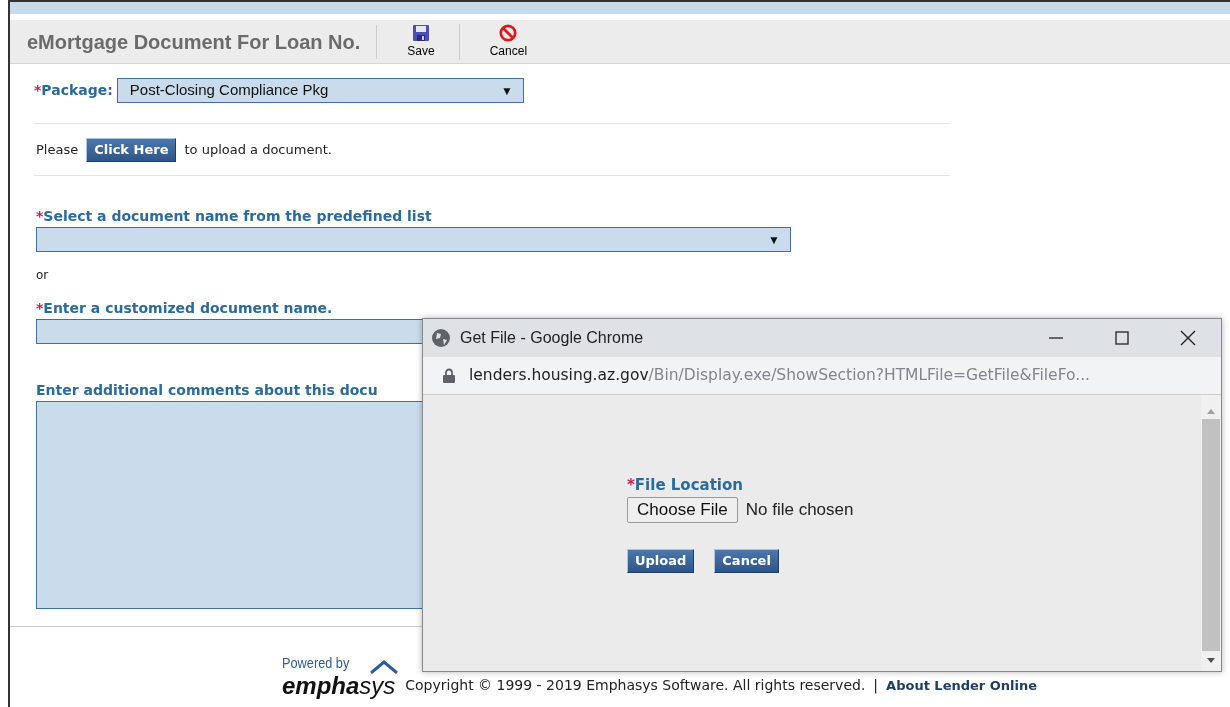 The width and height of the screenshot is (1230, 707). Describe the element at coordinates (1122, 338) in the screenshot. I see `maximize-icon` at that location.